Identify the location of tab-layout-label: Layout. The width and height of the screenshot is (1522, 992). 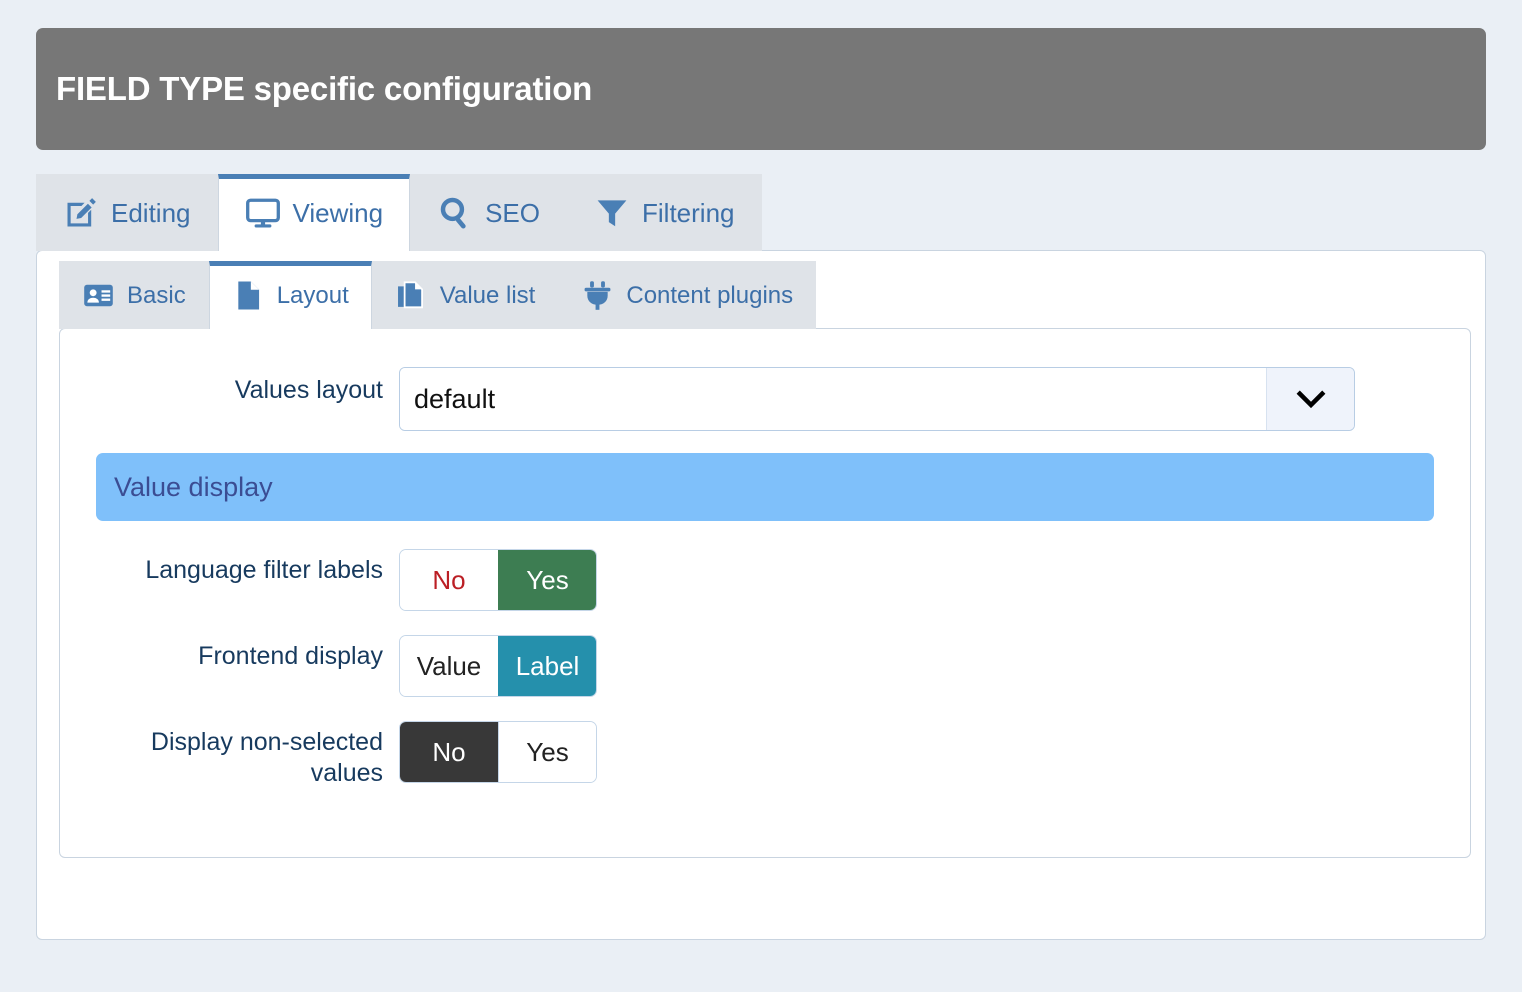
(312, 295).